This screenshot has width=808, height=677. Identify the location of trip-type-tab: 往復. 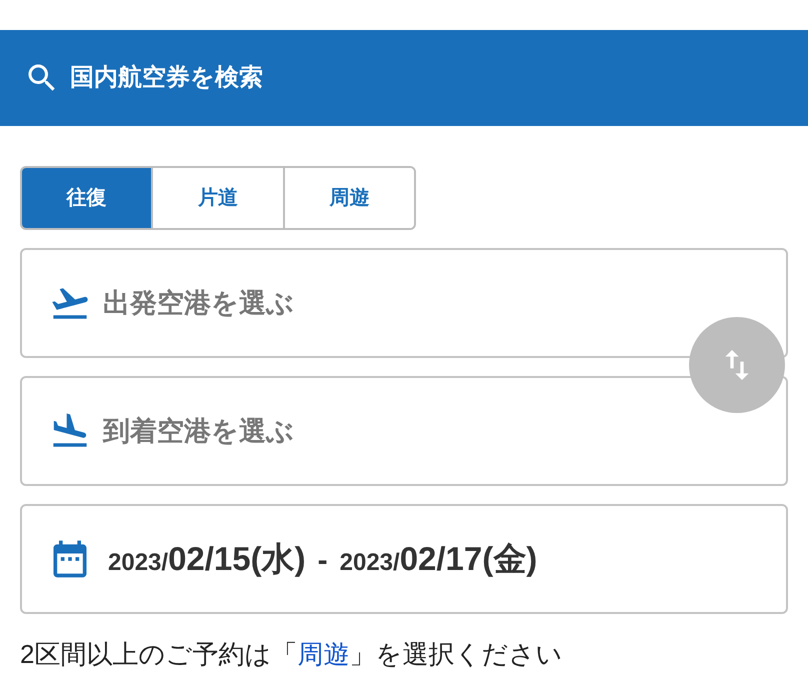
(87, 198).